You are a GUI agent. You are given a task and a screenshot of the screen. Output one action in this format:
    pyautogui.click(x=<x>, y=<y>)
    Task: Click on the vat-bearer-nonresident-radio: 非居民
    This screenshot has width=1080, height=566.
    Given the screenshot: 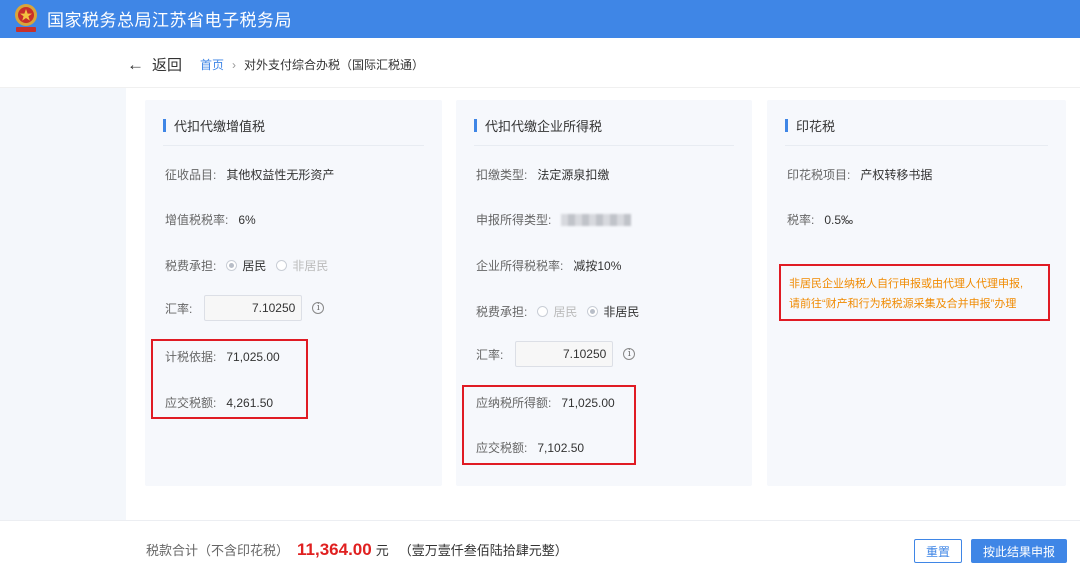 What is the action you would take?
    pyautogui.click(x=302, y=265)
    